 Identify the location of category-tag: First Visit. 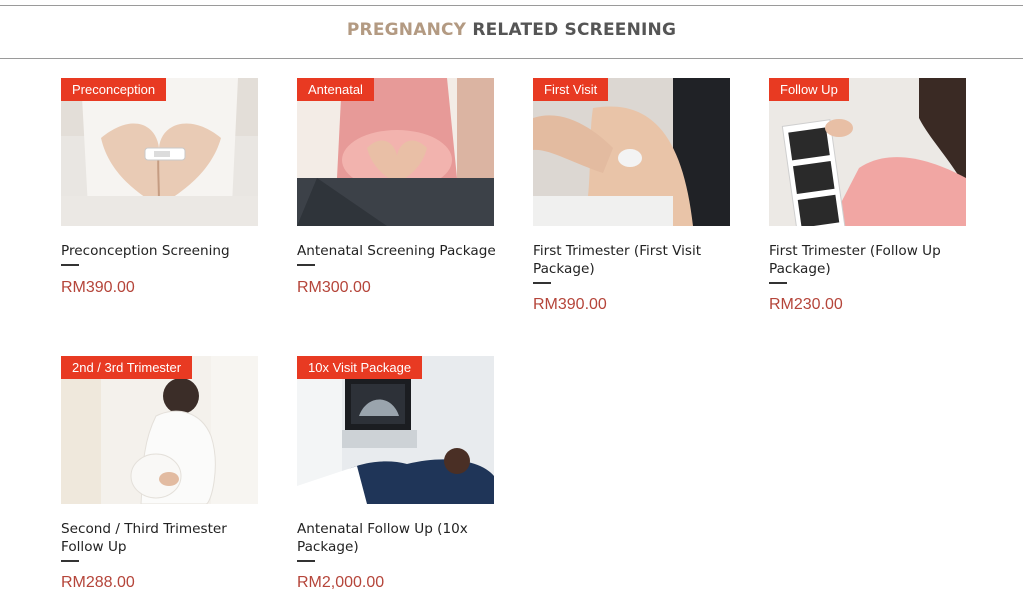
(571, 89).